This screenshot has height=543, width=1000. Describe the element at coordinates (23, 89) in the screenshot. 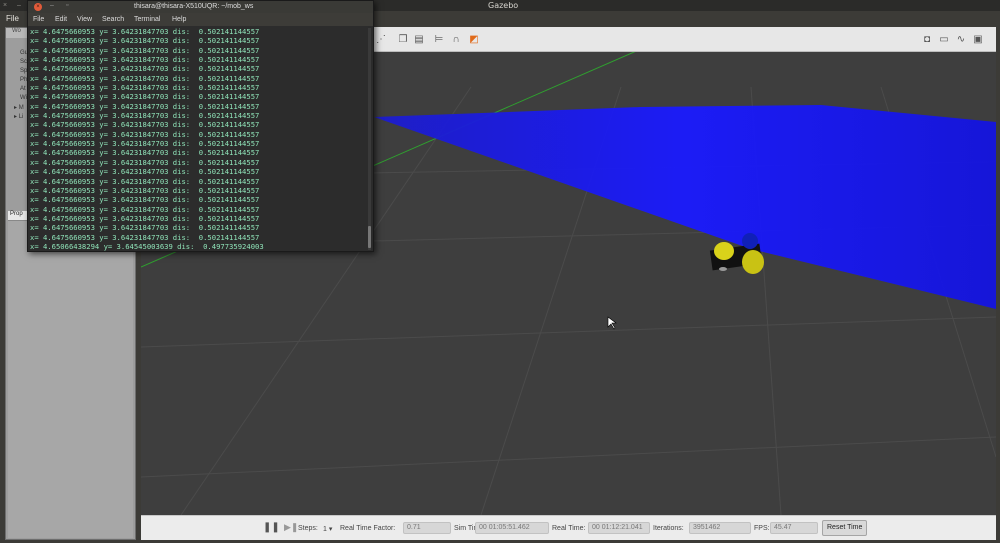

I see `tree-item-atmosphere: At` at that location.